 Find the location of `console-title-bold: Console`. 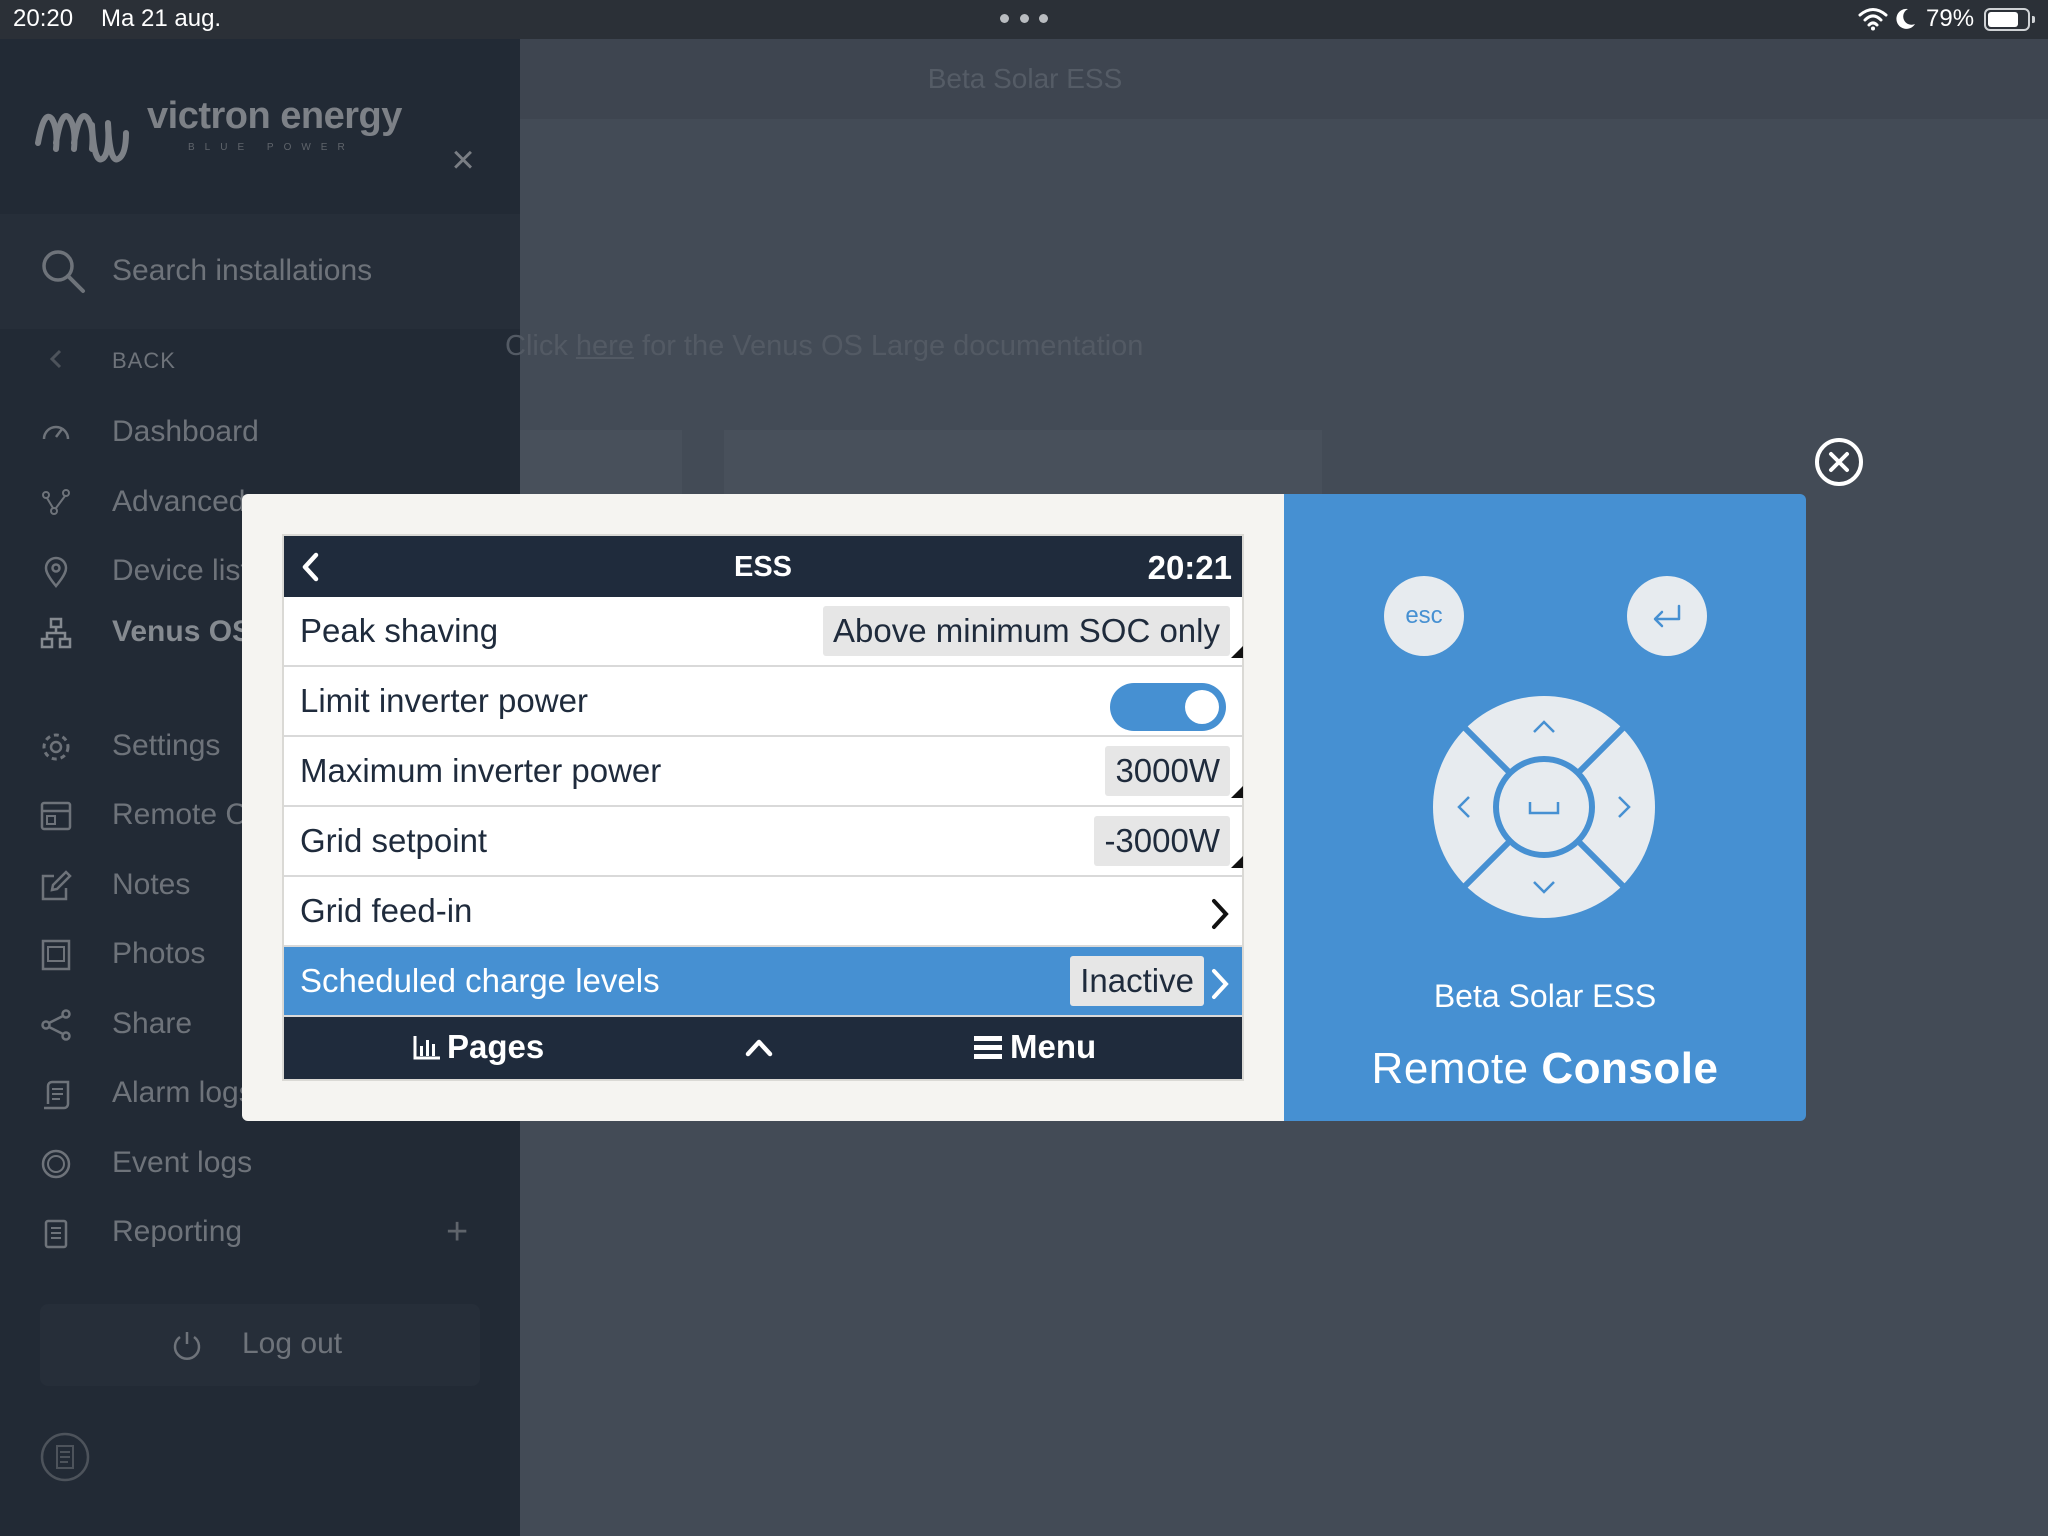

console-title-bold: Console is located at coordinates (1630, 1068).